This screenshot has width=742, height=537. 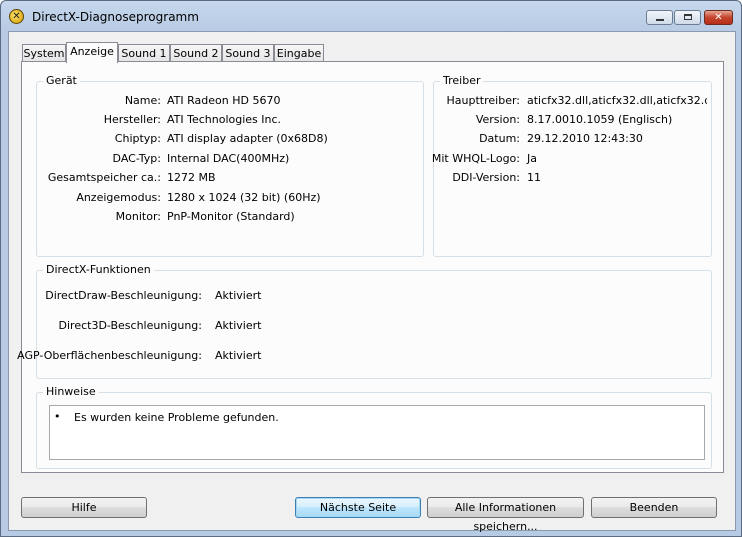 I want to click on window-title: DirectX-Diagnoseprogramm, so click(x=115, y=17).